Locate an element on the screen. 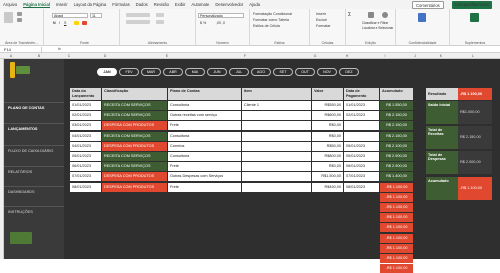  align-top-icon is located at coordinates (138, 15).